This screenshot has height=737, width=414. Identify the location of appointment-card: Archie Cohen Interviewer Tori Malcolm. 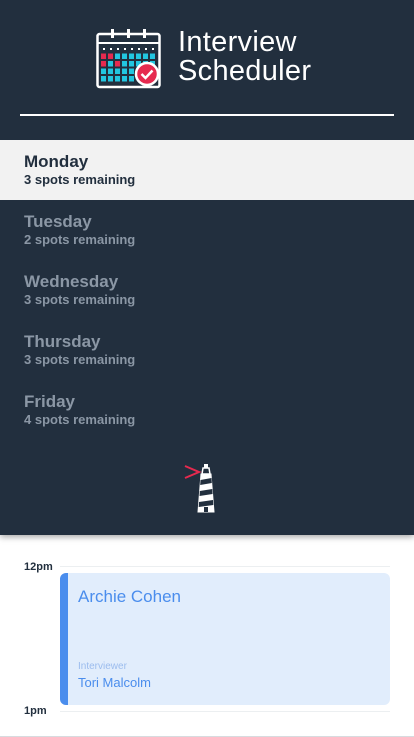
(225, 639).